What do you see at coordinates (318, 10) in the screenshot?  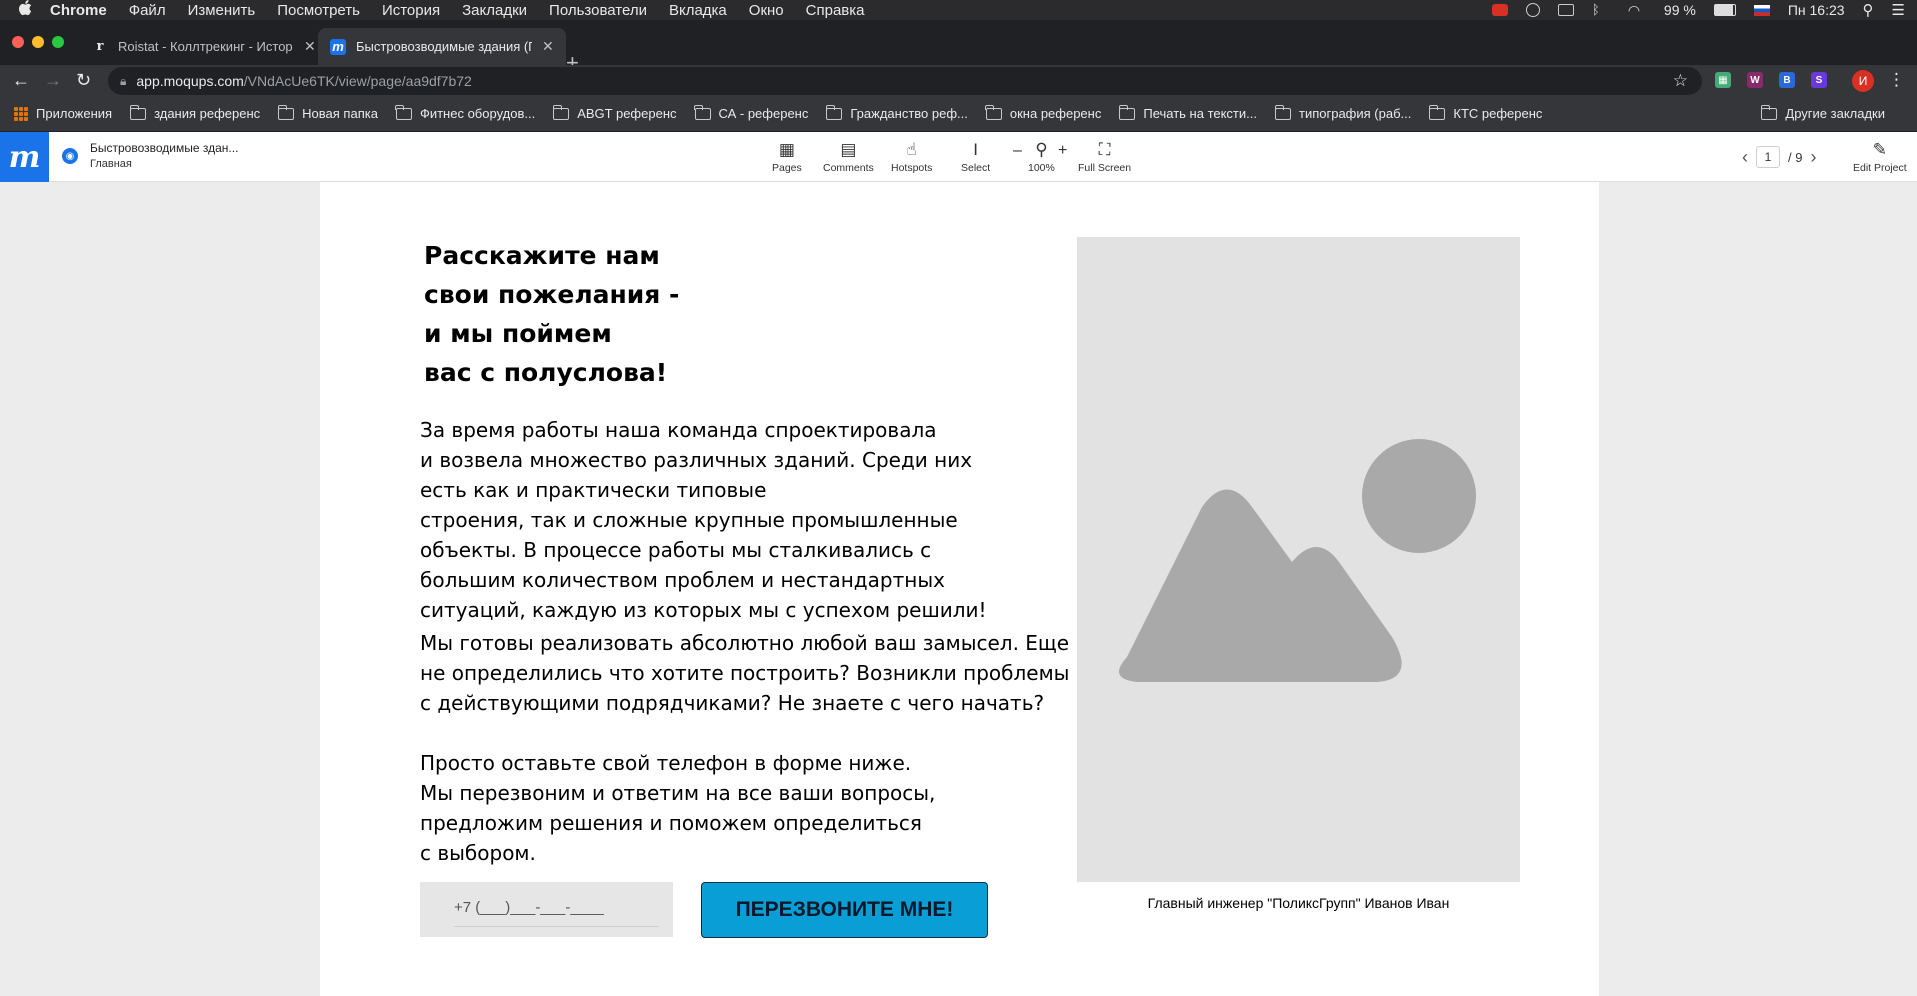 I see `menu-view: Посмотреть` at bounding box center [318, 10].